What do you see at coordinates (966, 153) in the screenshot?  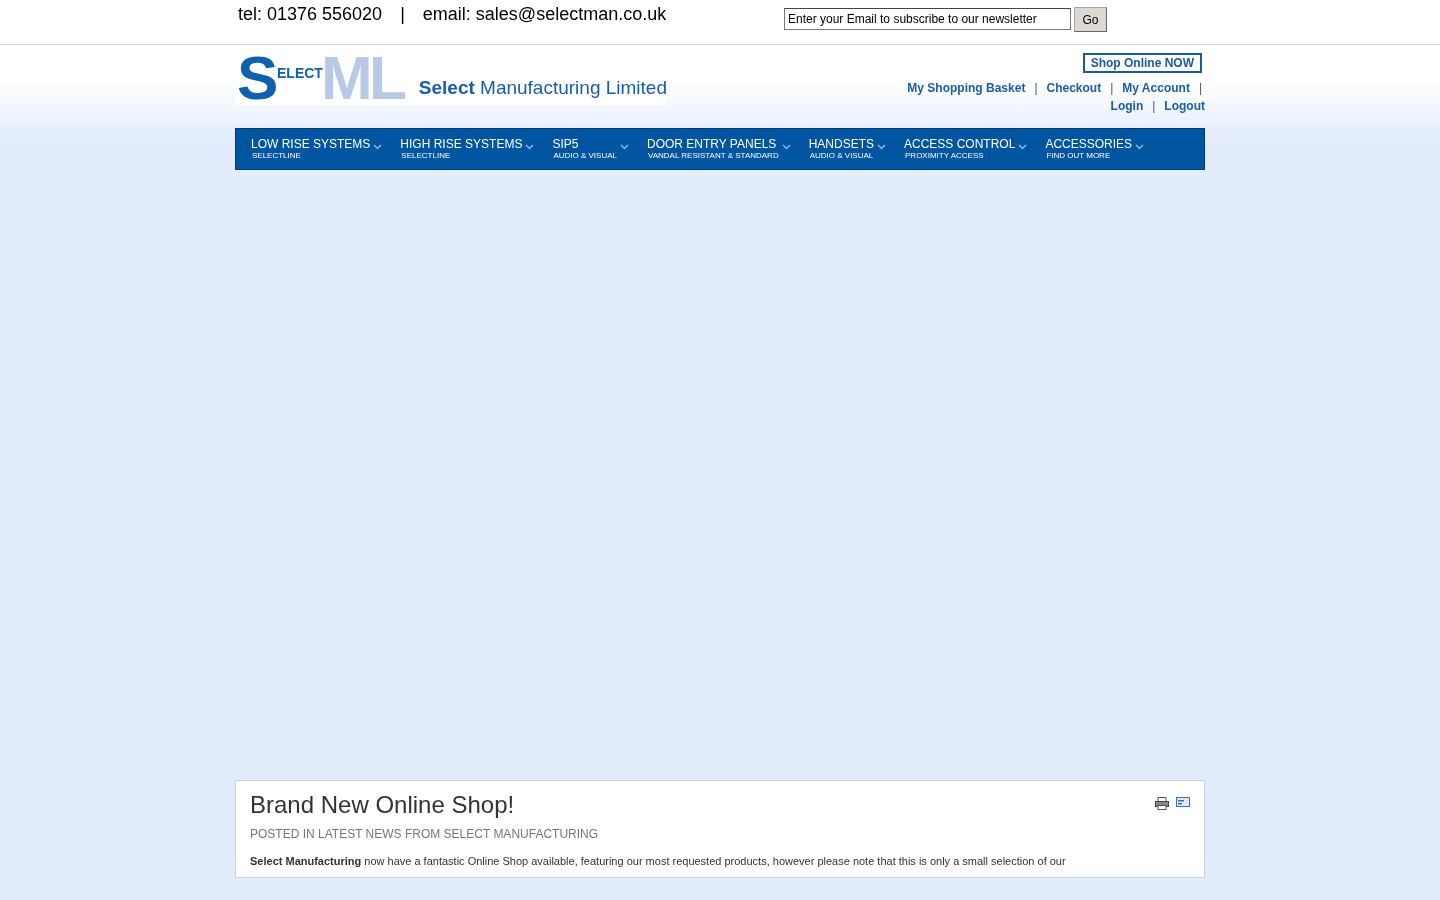 I see `menu-item: ACCESS CONTROL PROXIMITY ACCESS` at bounding box center [966, 153].